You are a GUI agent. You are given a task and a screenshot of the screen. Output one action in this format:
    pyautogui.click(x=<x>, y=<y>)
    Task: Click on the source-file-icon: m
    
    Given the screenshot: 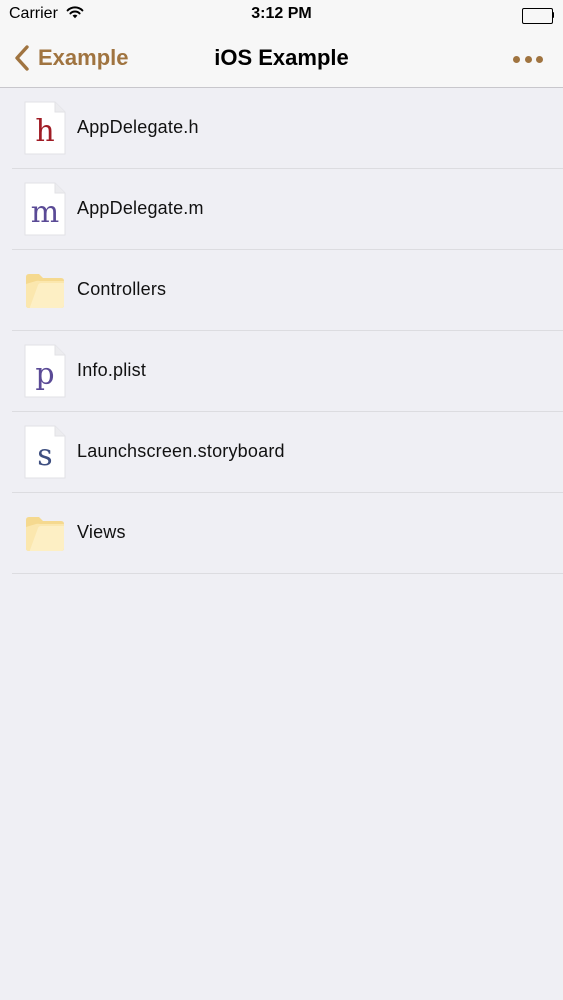 What is the action you would take?
    pyautogui.click(x=45, y=209)
    